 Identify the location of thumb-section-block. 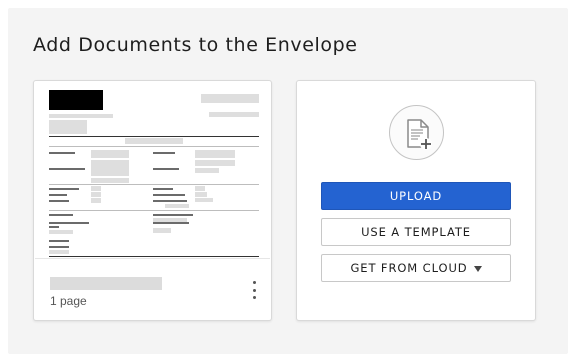
(154, 141).